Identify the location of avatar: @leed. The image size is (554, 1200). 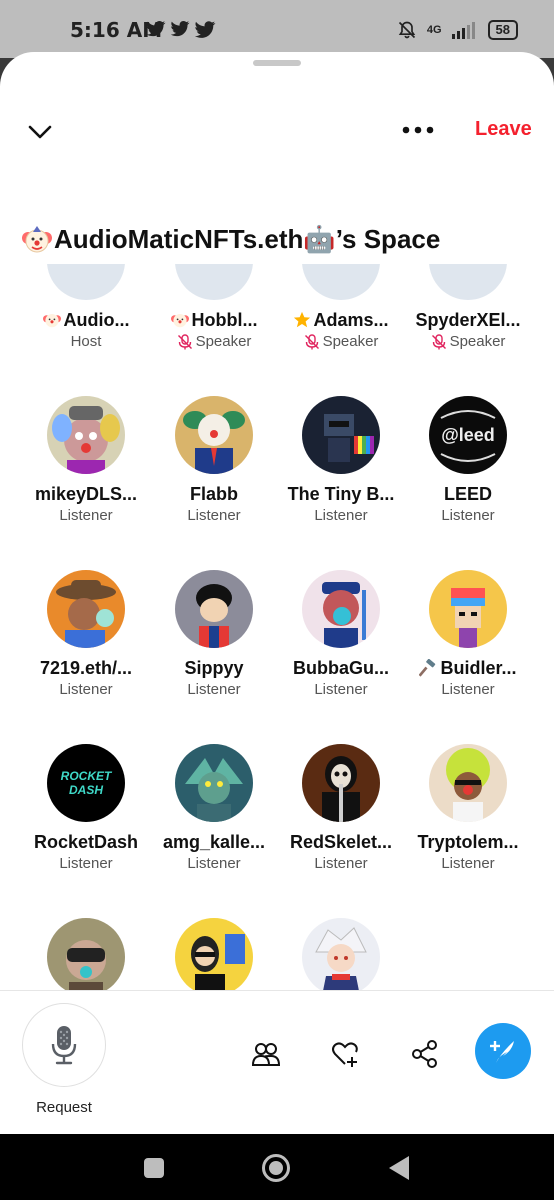
(468, 435).